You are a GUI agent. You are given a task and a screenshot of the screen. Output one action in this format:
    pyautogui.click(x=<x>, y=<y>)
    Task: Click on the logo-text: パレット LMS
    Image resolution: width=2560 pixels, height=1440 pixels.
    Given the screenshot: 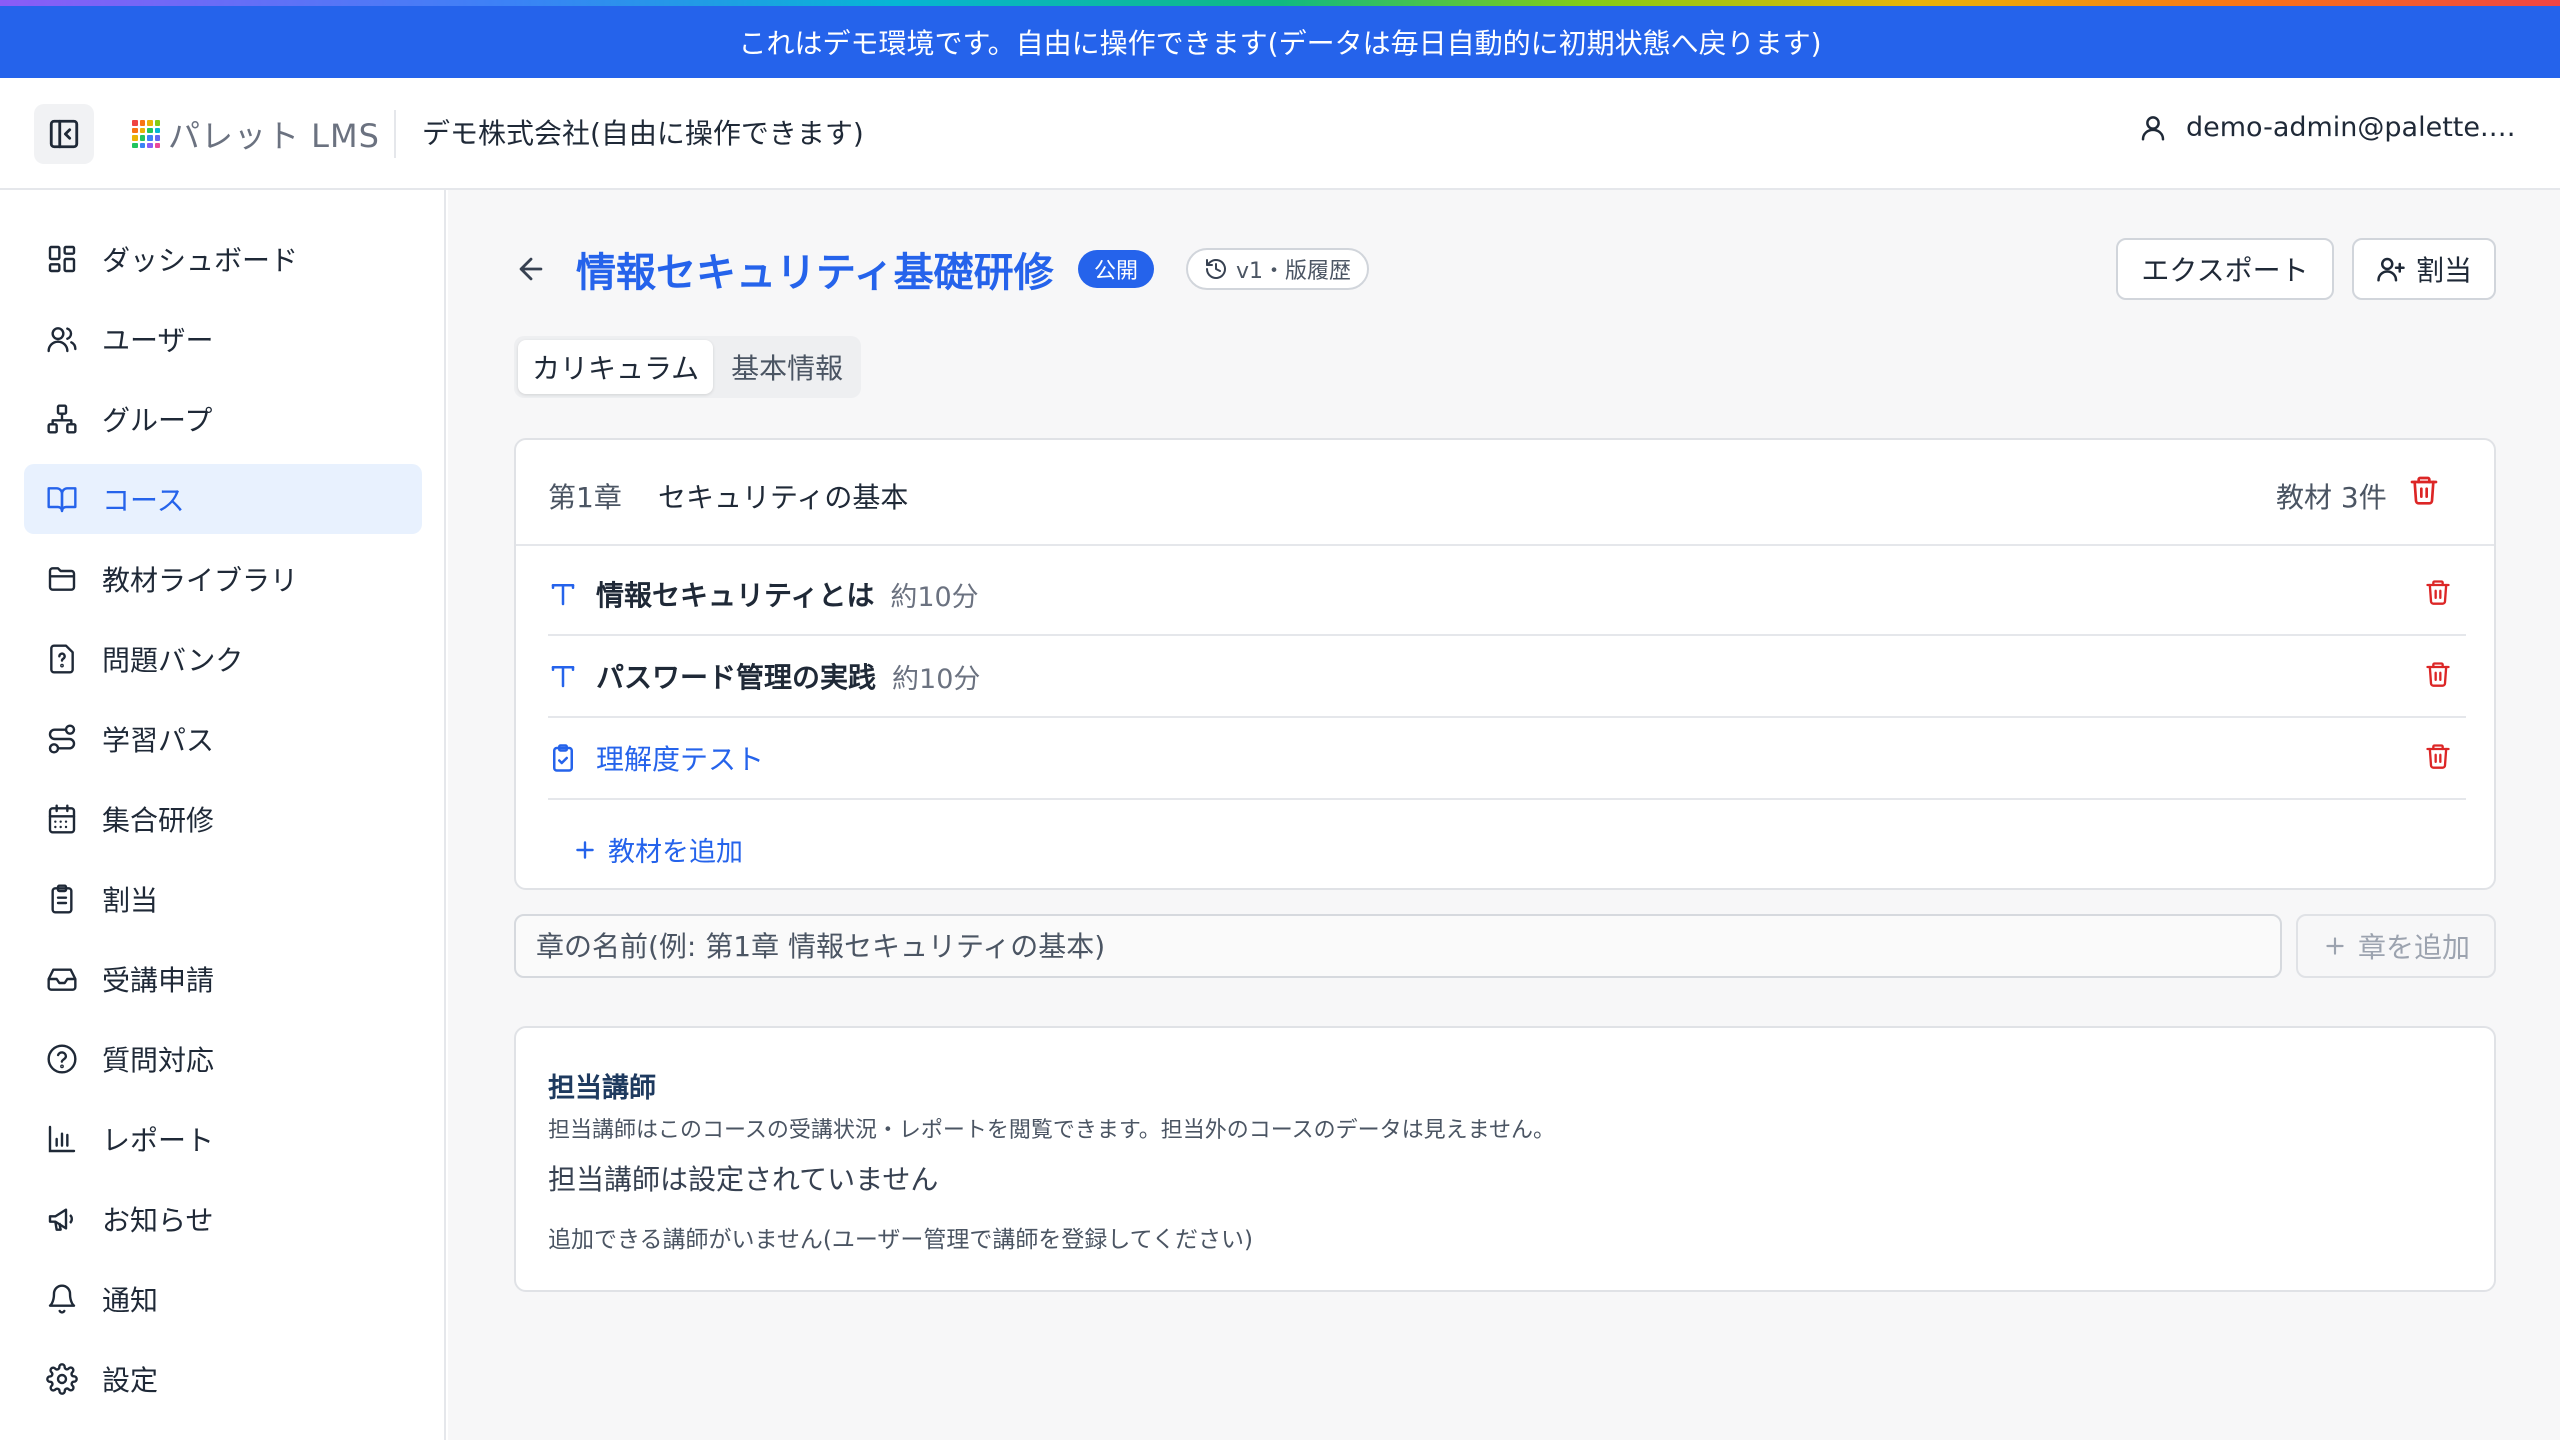 What is the action you would take?
    pyautogui.click(x=274, y=136)
    